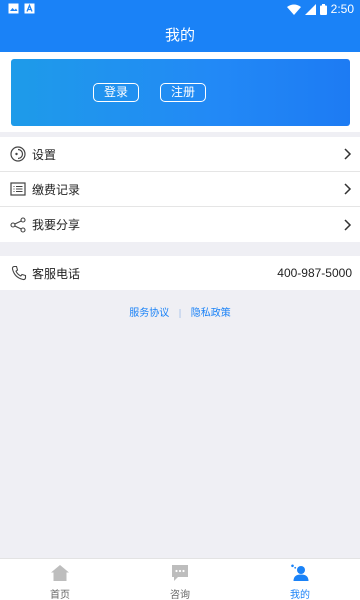 Image resolution: width=360 pixels, height=600 pixels. What do you see at coordinates (180, 573) in the screenshot?
I see `chat-icon` at bounding box center [180, 573].